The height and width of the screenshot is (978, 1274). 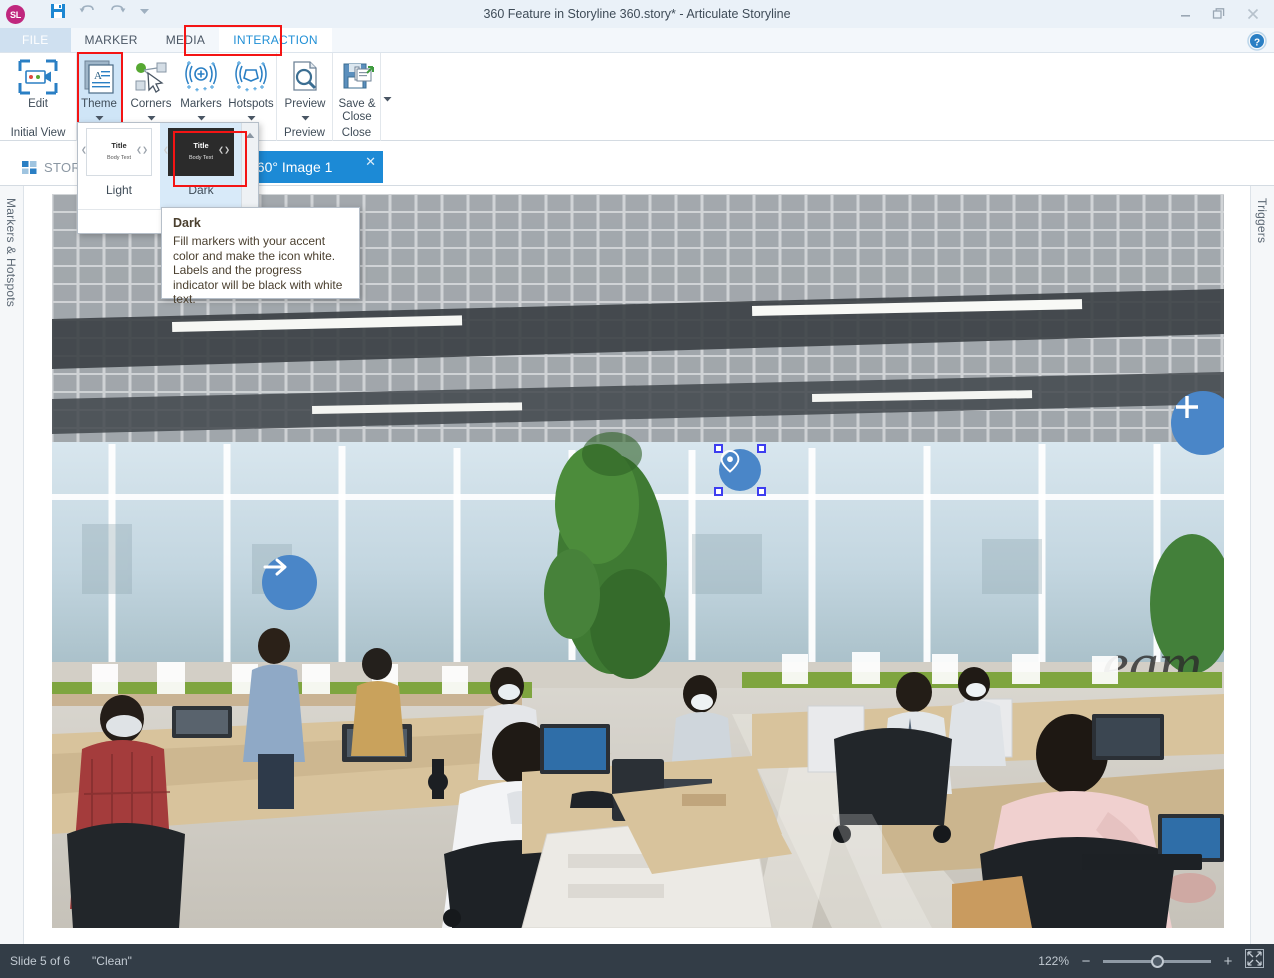 I want to click on selection-handle-tl, so click(x=718, y=448).